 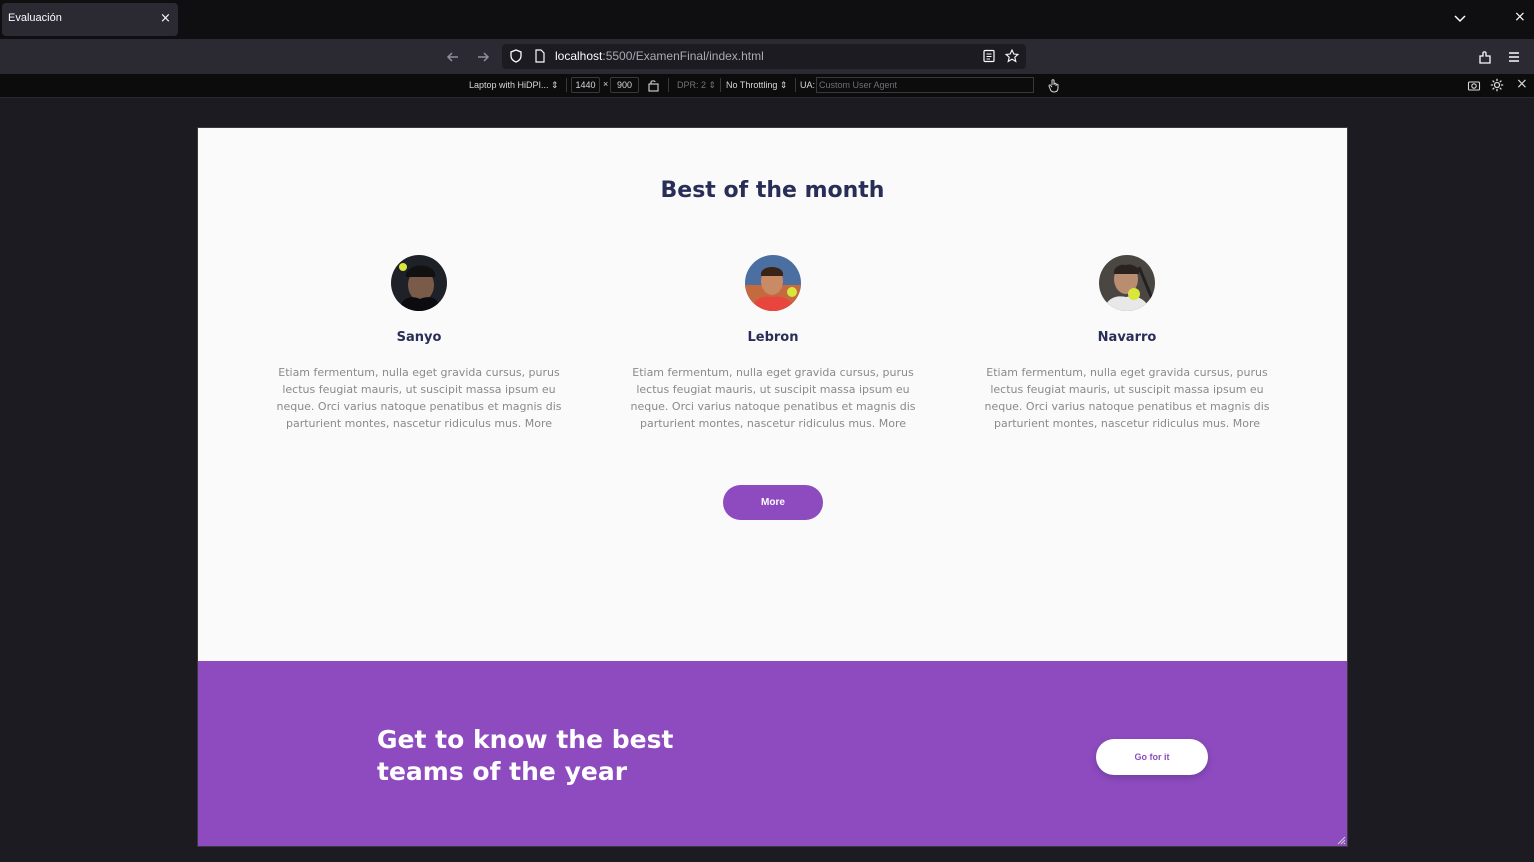 What do you see at coordinates (989, 56) in the screenshot?
I see `reader-view-icon` at bounding box center [989, 56].